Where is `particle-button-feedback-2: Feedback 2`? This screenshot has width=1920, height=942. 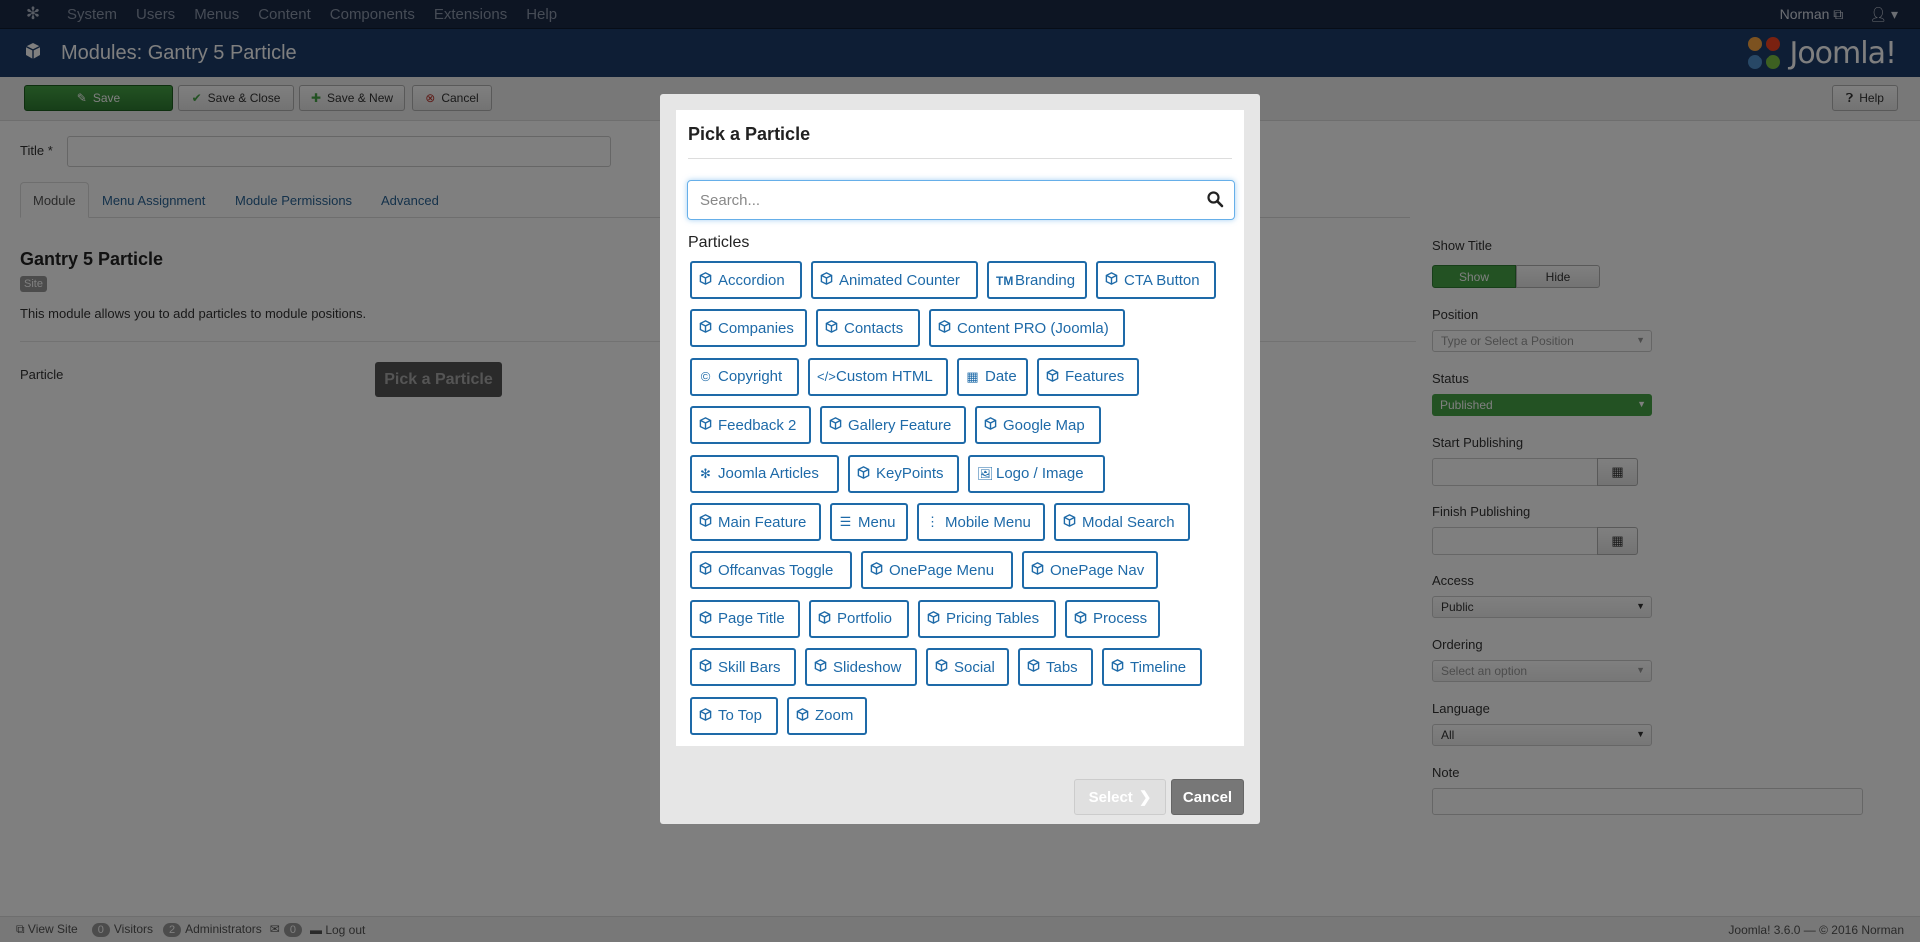
particle-button-feedback-2: Feedback 2 is located at coordinates (750, 425).